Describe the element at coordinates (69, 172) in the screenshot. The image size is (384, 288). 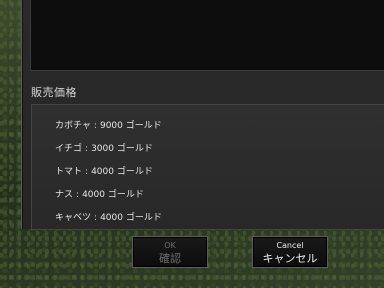
I see `item-name: トマト` at that location.